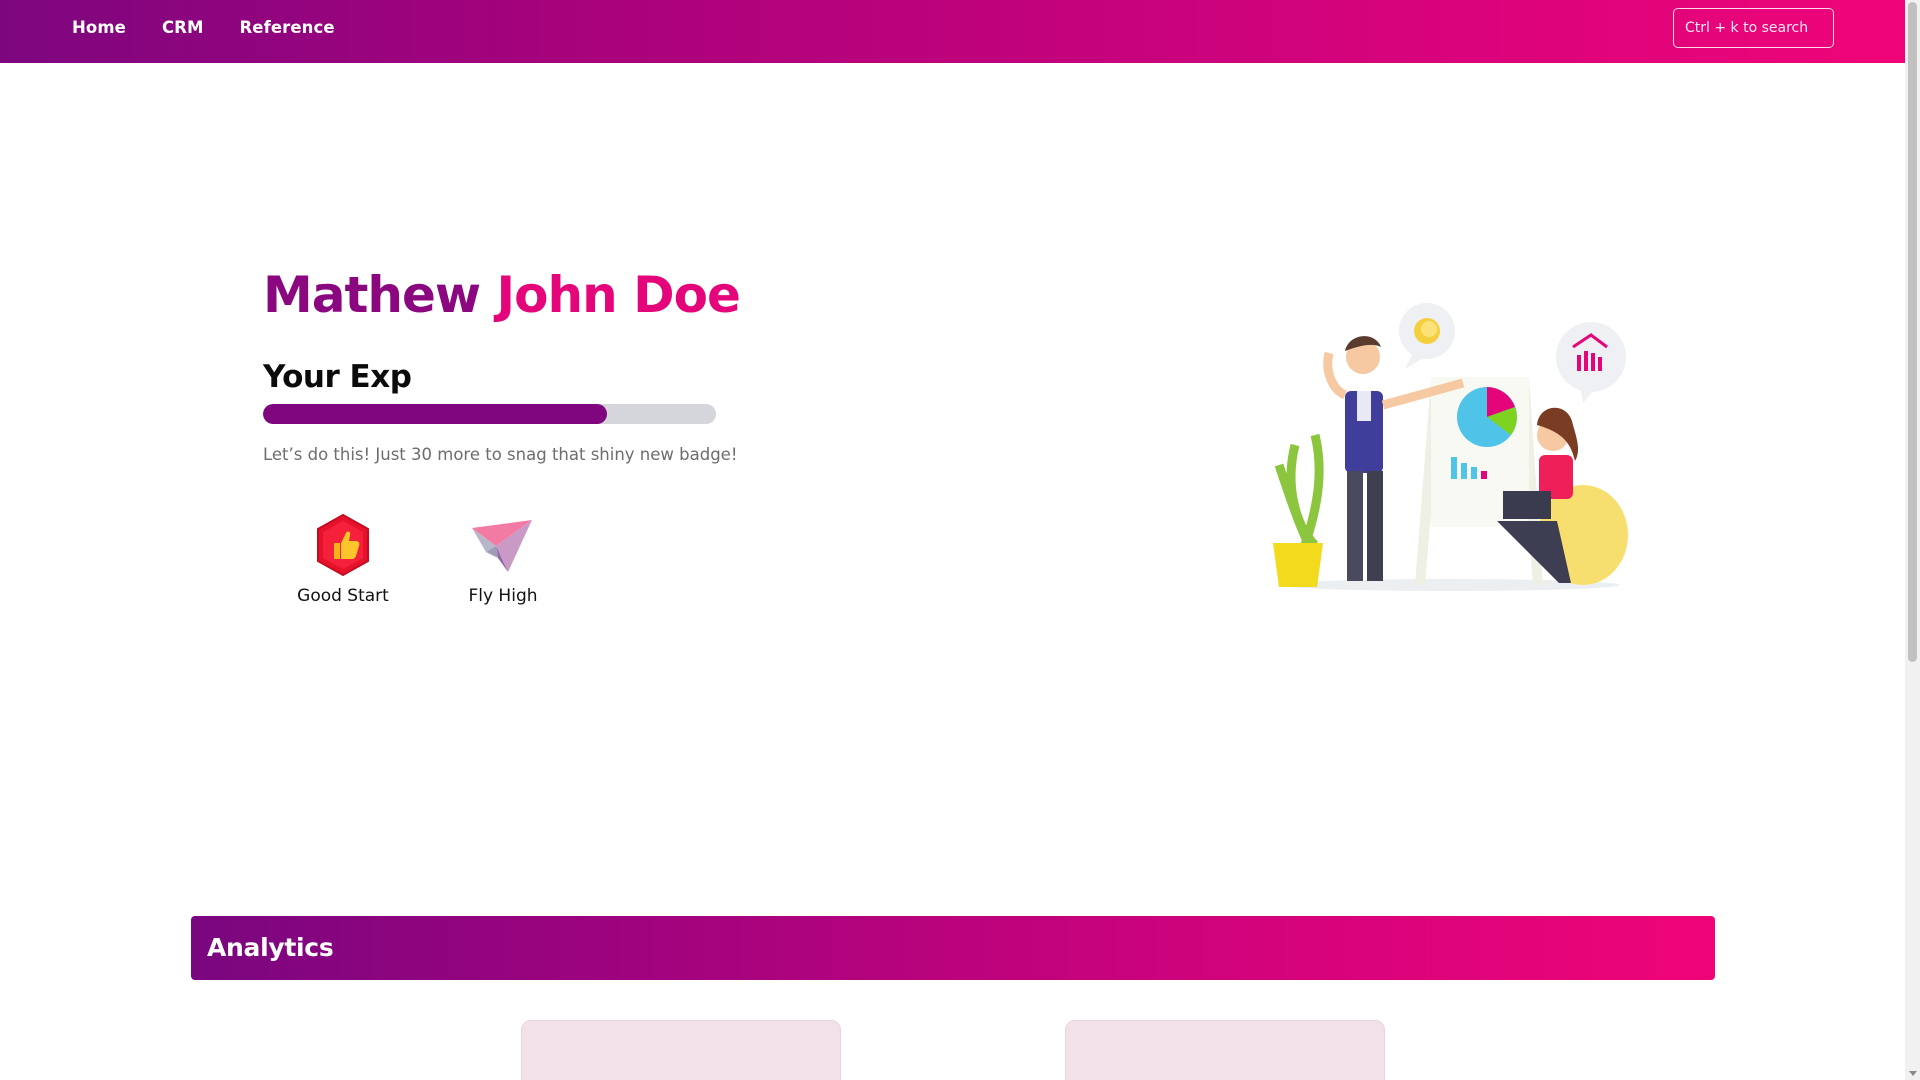  Describe the element at coordinates (1913, 1073) in the screenshot. I see `scroll-down-arrow-icon` at that location.